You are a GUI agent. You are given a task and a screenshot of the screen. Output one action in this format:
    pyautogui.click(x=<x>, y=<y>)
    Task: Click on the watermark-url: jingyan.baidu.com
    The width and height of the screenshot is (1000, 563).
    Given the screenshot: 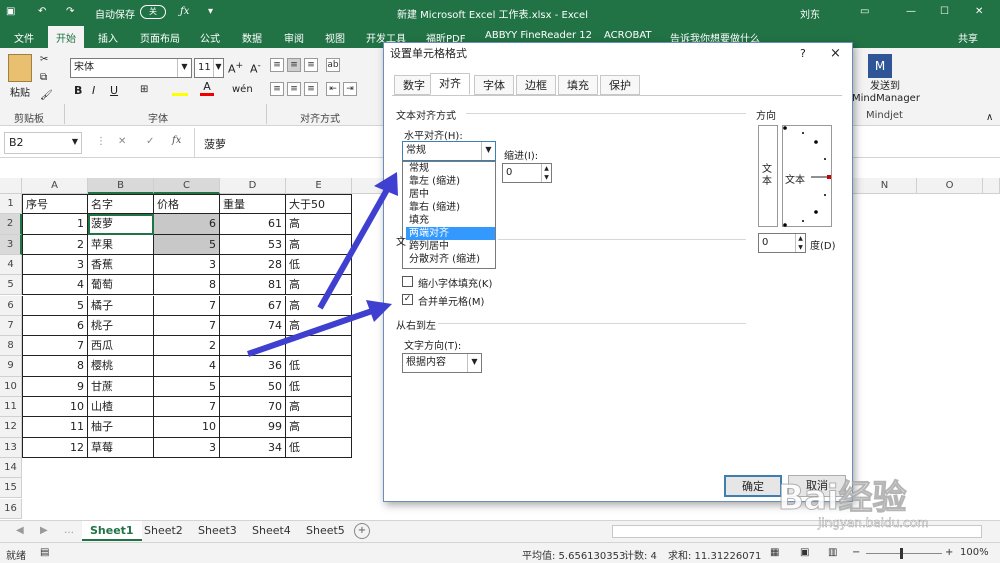 What is the action you would take?
    pyautogui.click(x=873, y=523)
    